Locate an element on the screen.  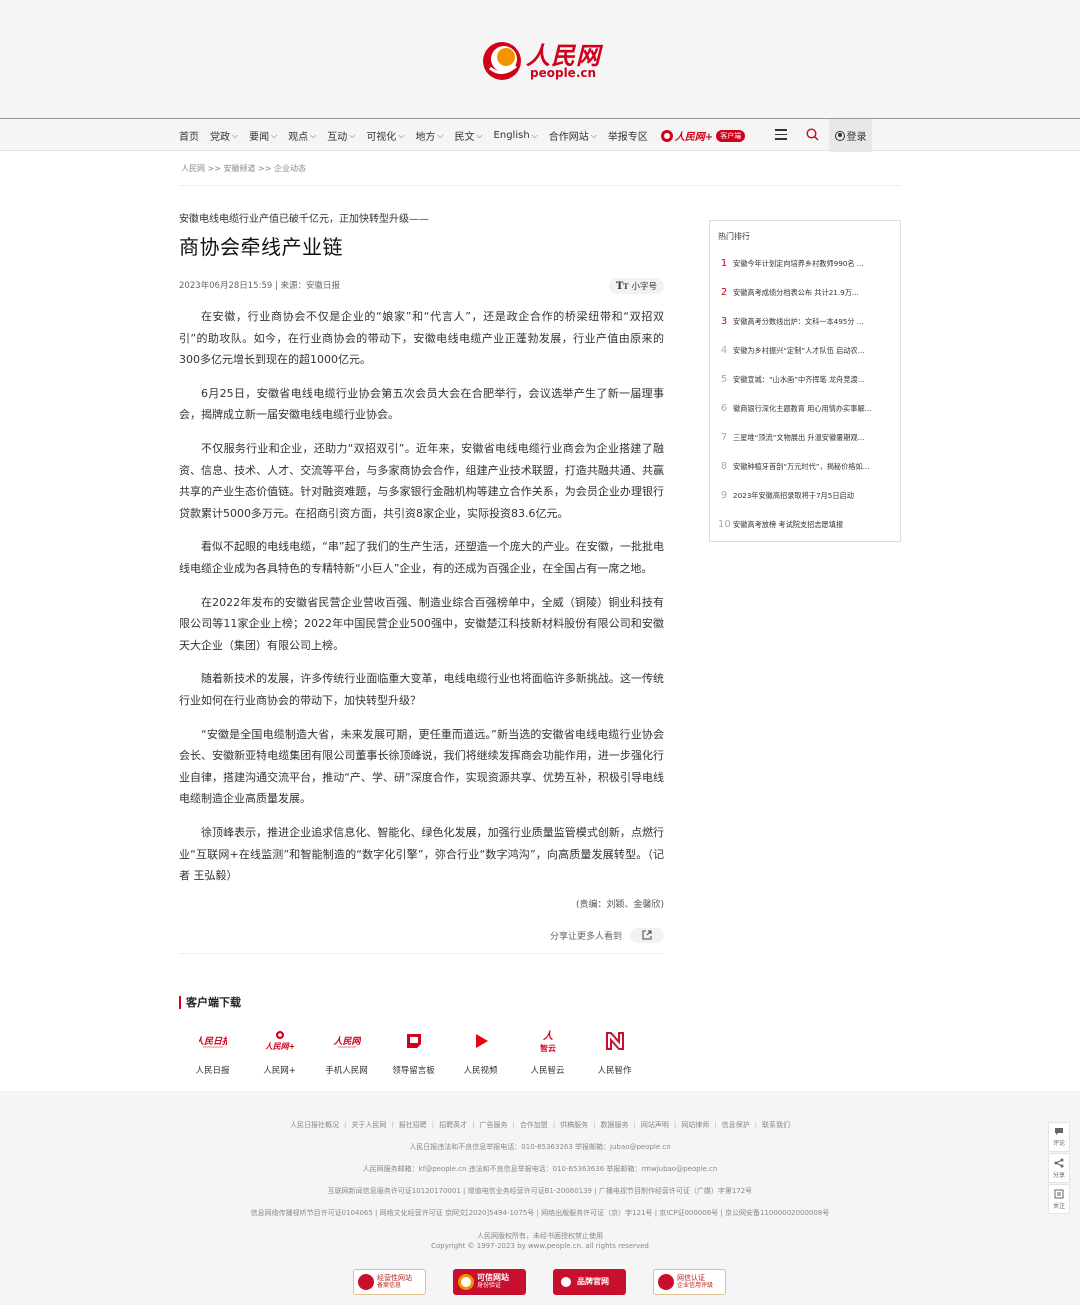
login-button: 登录 is located at coordinates (850, 135).